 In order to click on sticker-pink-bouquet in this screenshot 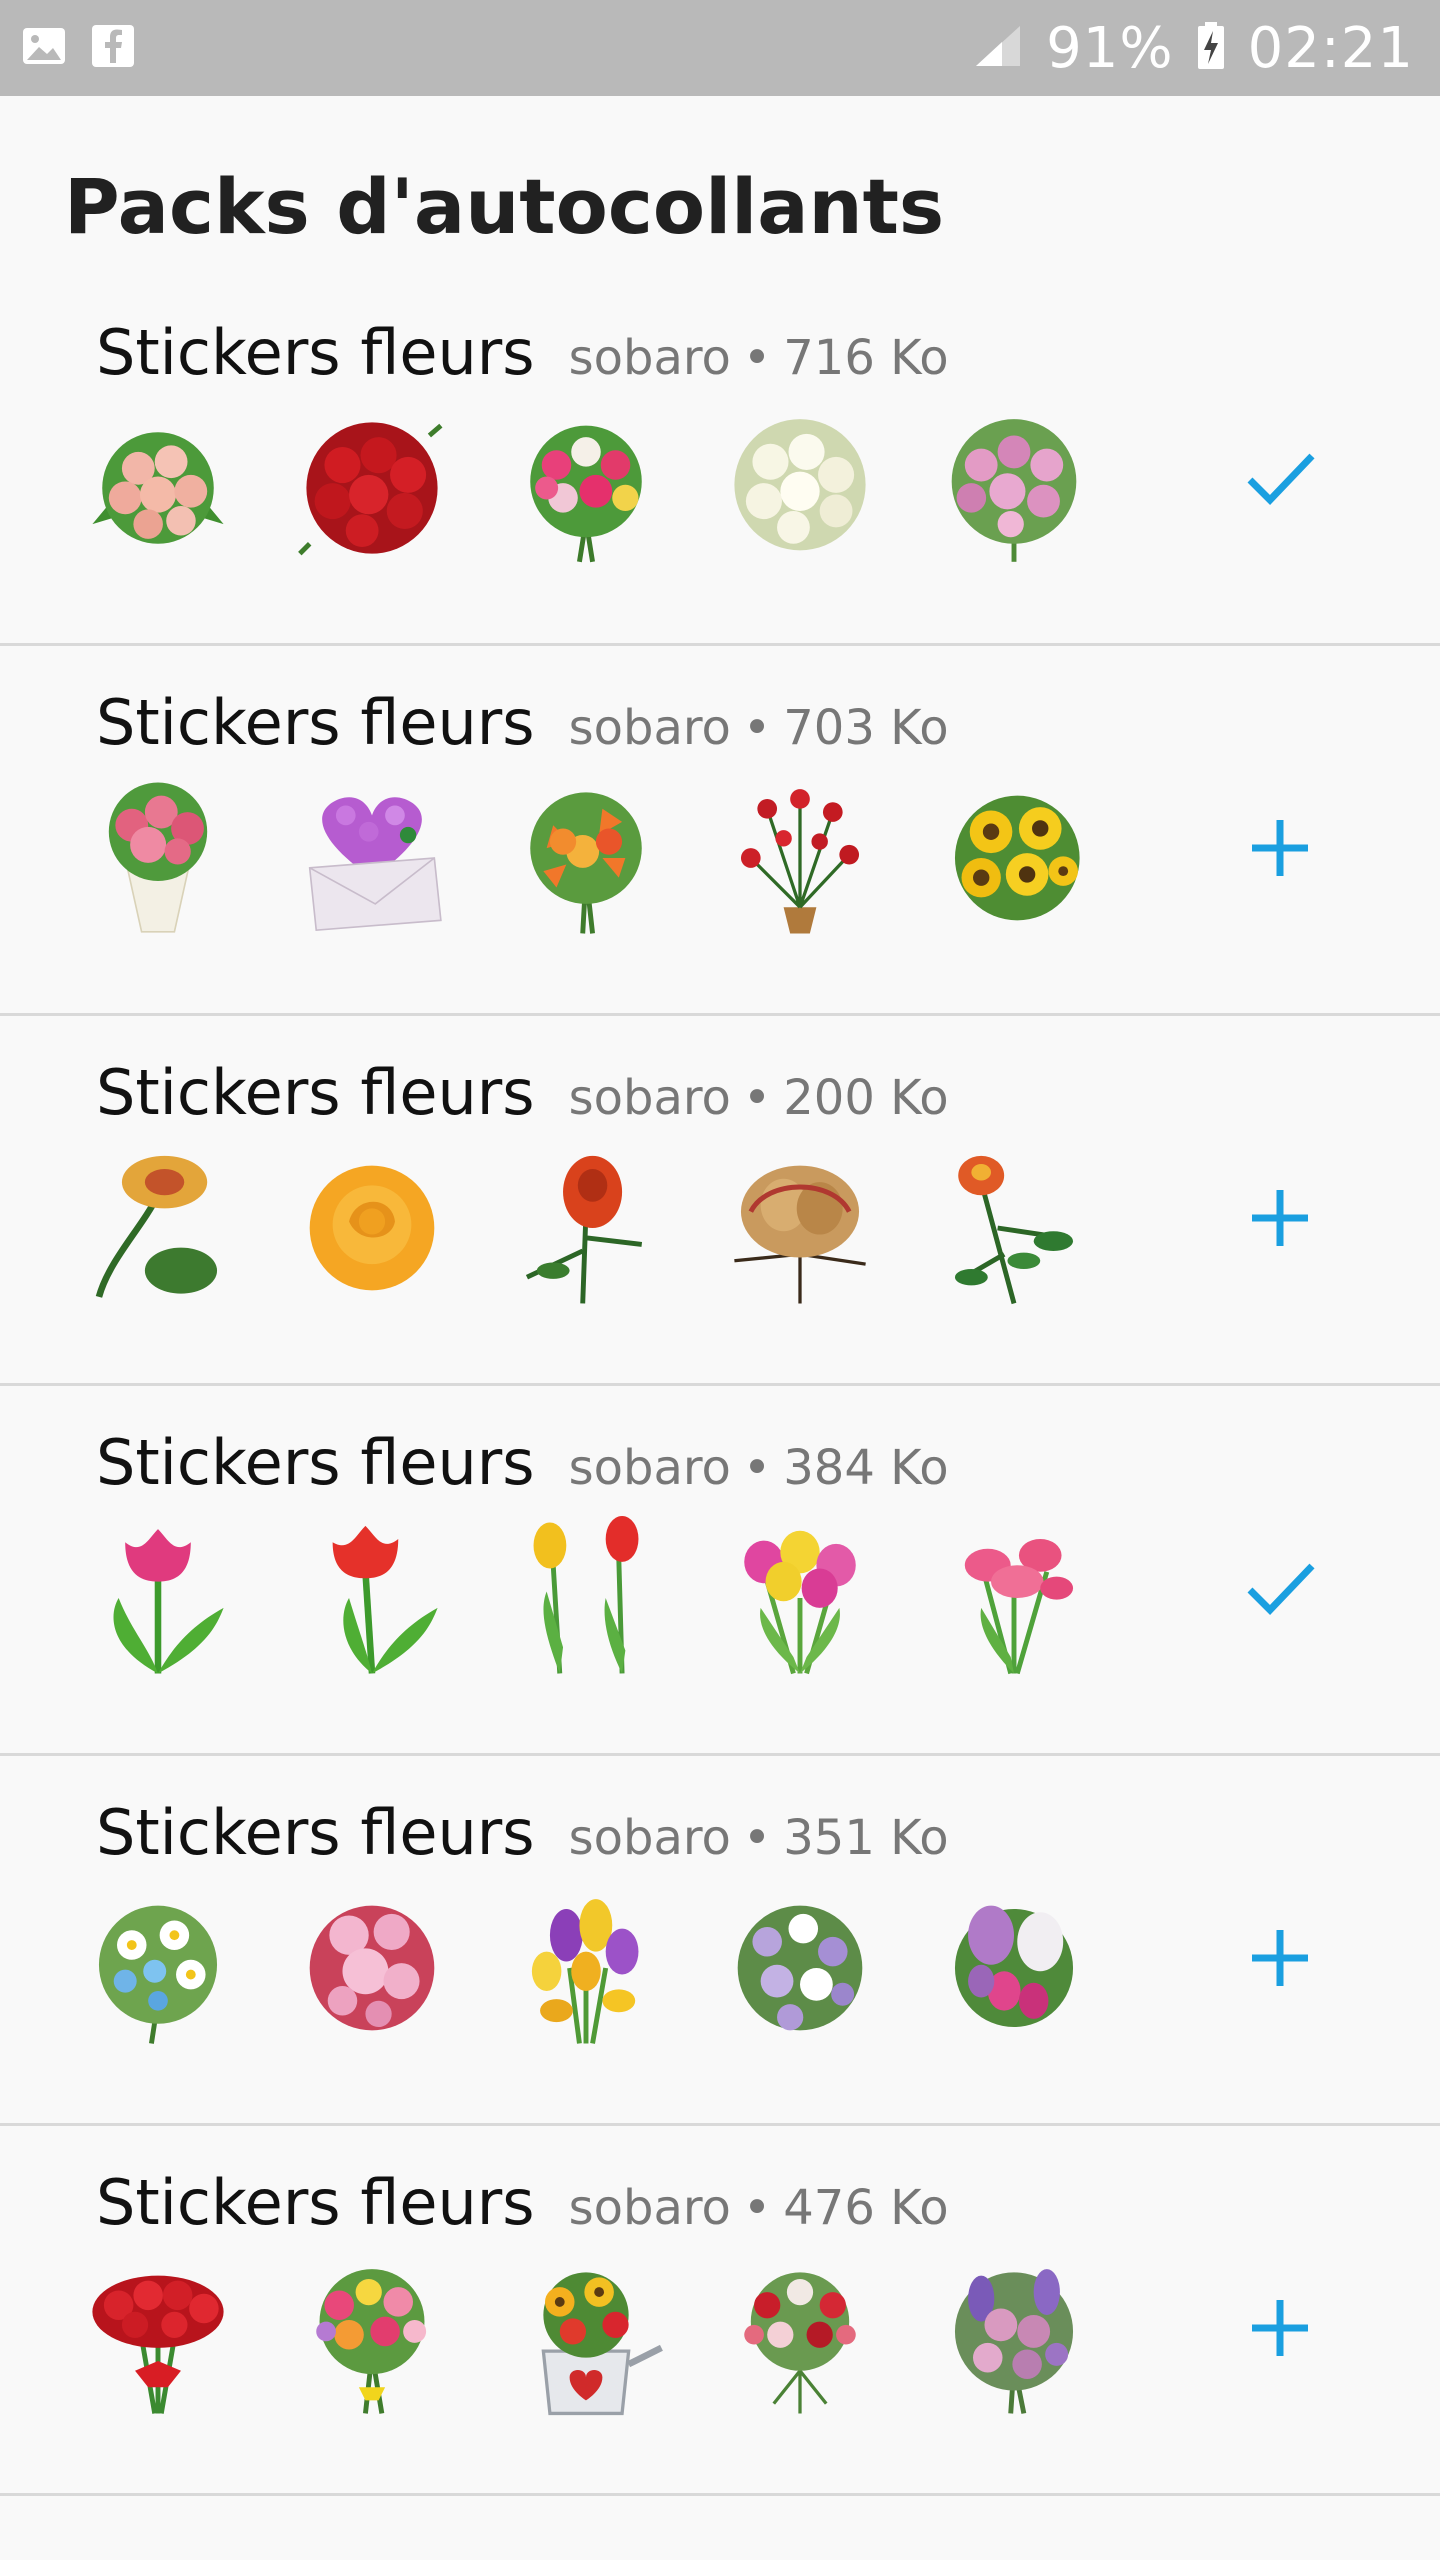, I will do `click(1014, 490)`.